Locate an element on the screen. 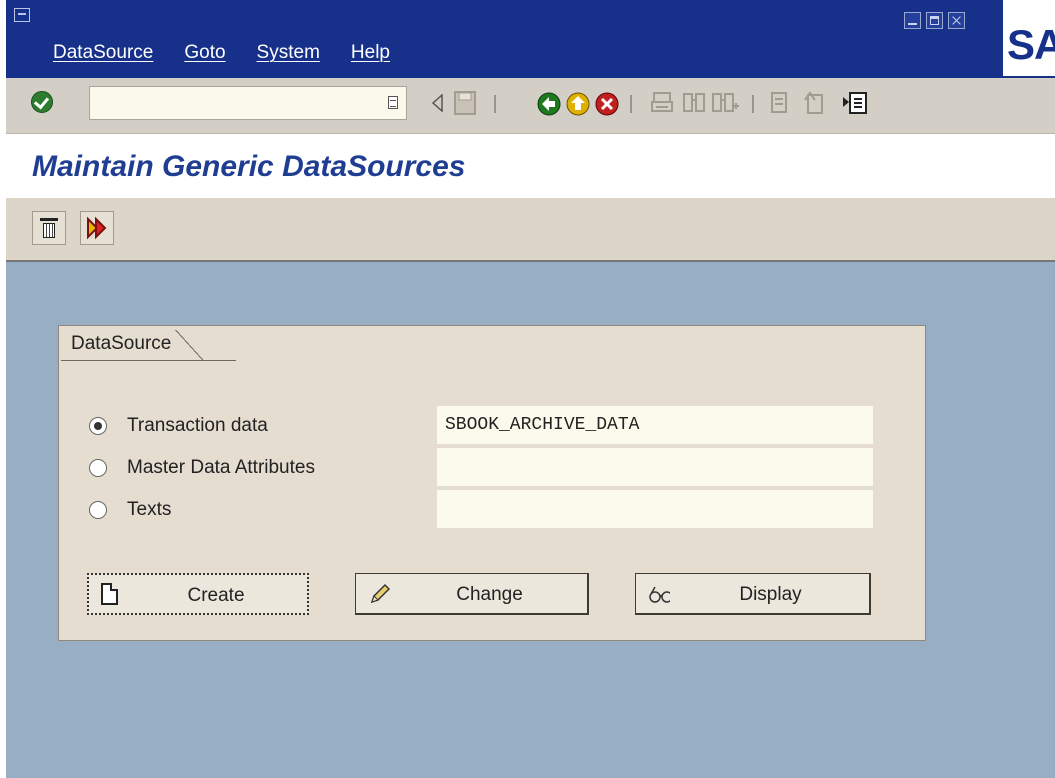  title-area: Maintain Generic DataSources is located at coordinates (530, 166).